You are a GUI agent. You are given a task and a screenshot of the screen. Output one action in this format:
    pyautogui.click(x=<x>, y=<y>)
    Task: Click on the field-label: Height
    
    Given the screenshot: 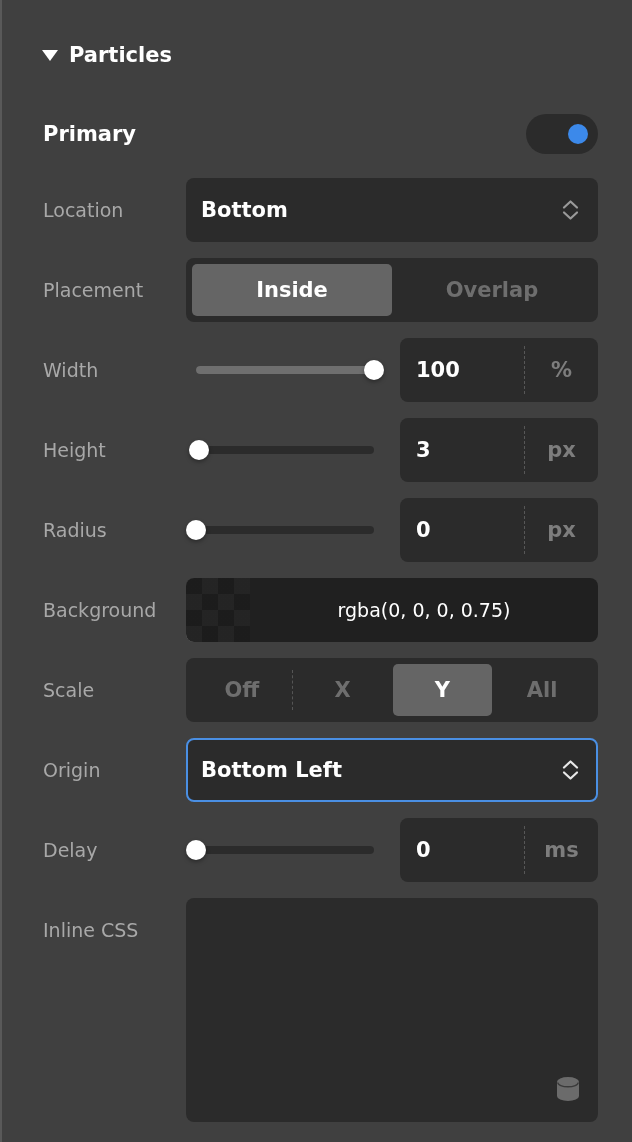 What is the action you would take?
    pyautogui.click(x=75, y=450)
    